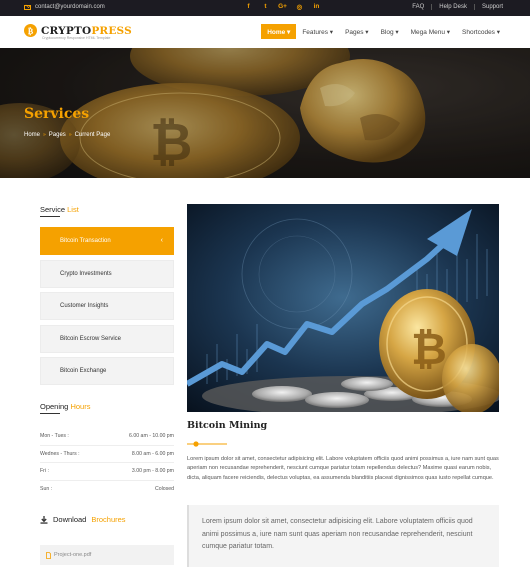  Describe the element at coordinates (151, 436) in the screenshot. I see `hours-time: 6.00 am - 10.00 pm` at that location.